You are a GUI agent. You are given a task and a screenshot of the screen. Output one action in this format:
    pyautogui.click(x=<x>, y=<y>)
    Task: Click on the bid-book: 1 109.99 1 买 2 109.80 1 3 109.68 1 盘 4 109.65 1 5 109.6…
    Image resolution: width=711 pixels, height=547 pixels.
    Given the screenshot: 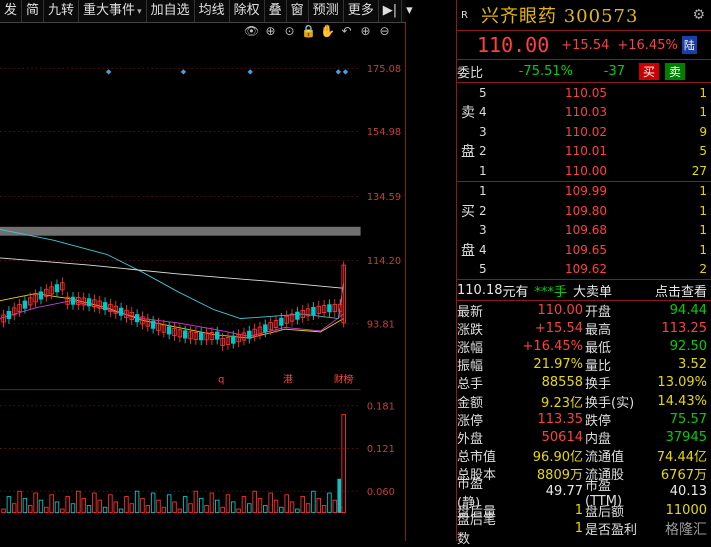 What is the action you would take?
    pyautogui.click(x=584, y=231)
    